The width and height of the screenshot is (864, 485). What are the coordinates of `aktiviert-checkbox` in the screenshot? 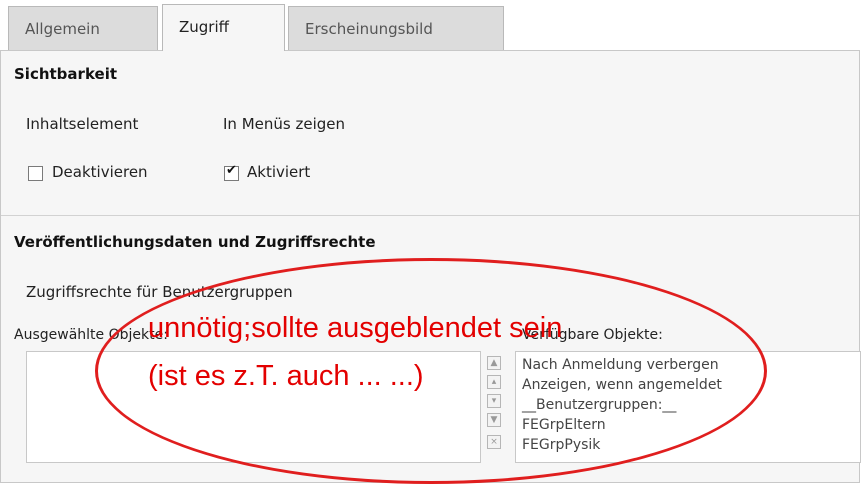 It's located at (231, 172).